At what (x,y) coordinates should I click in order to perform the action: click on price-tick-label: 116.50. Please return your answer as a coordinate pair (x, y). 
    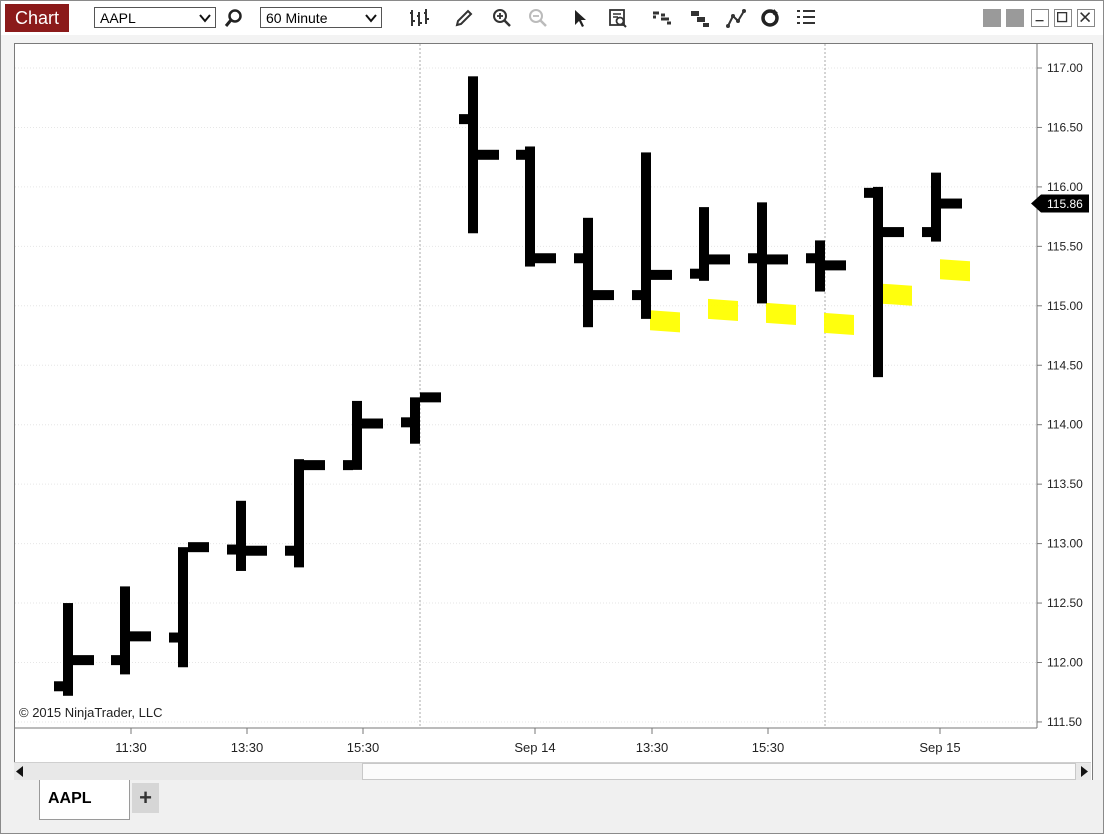
    Looking at the image, I should click on (1065, 127).